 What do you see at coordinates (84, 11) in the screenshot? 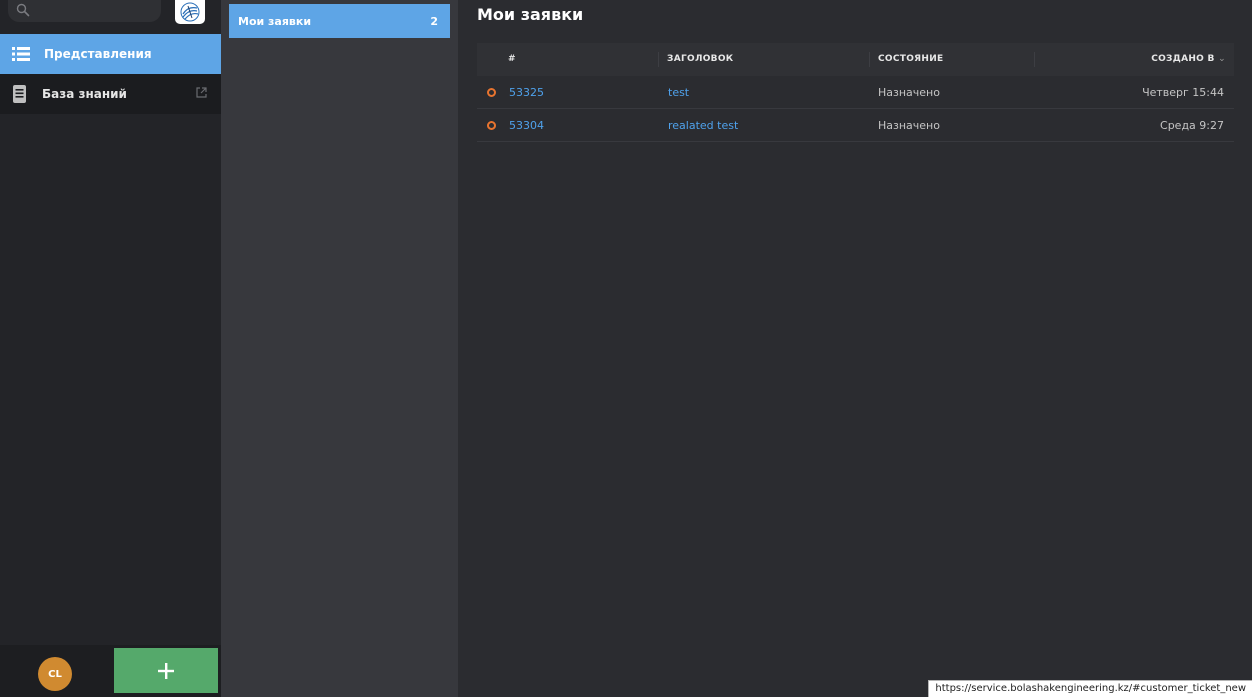
I see `search-box` at bounding box center [84, 11].